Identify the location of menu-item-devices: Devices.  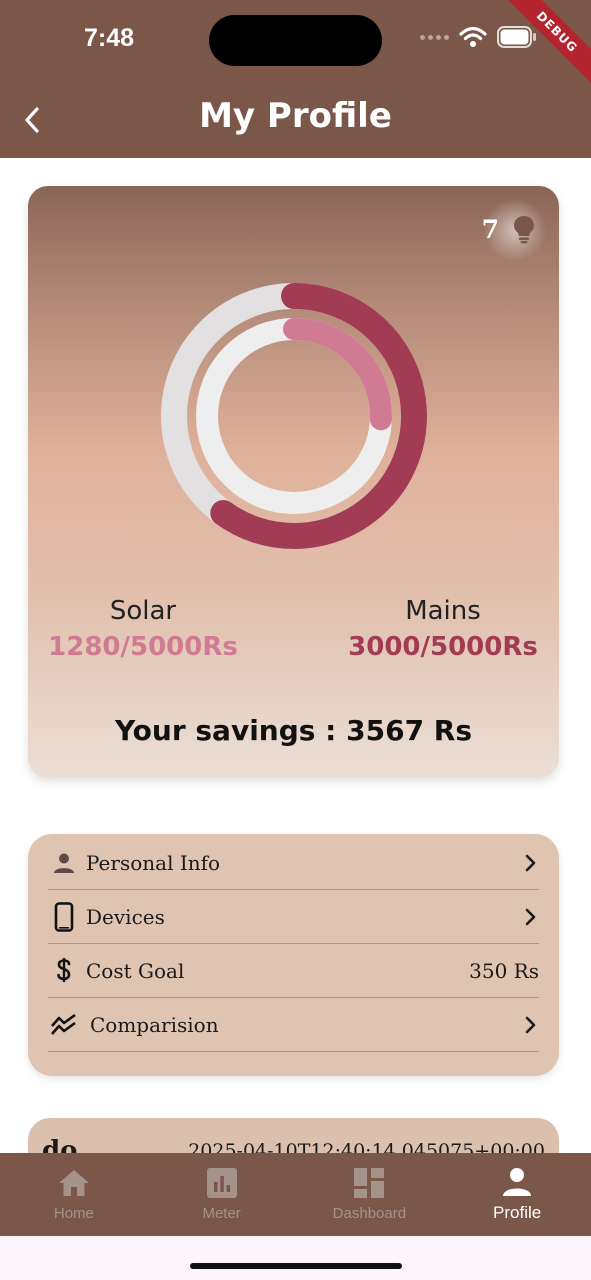
(293, 917).